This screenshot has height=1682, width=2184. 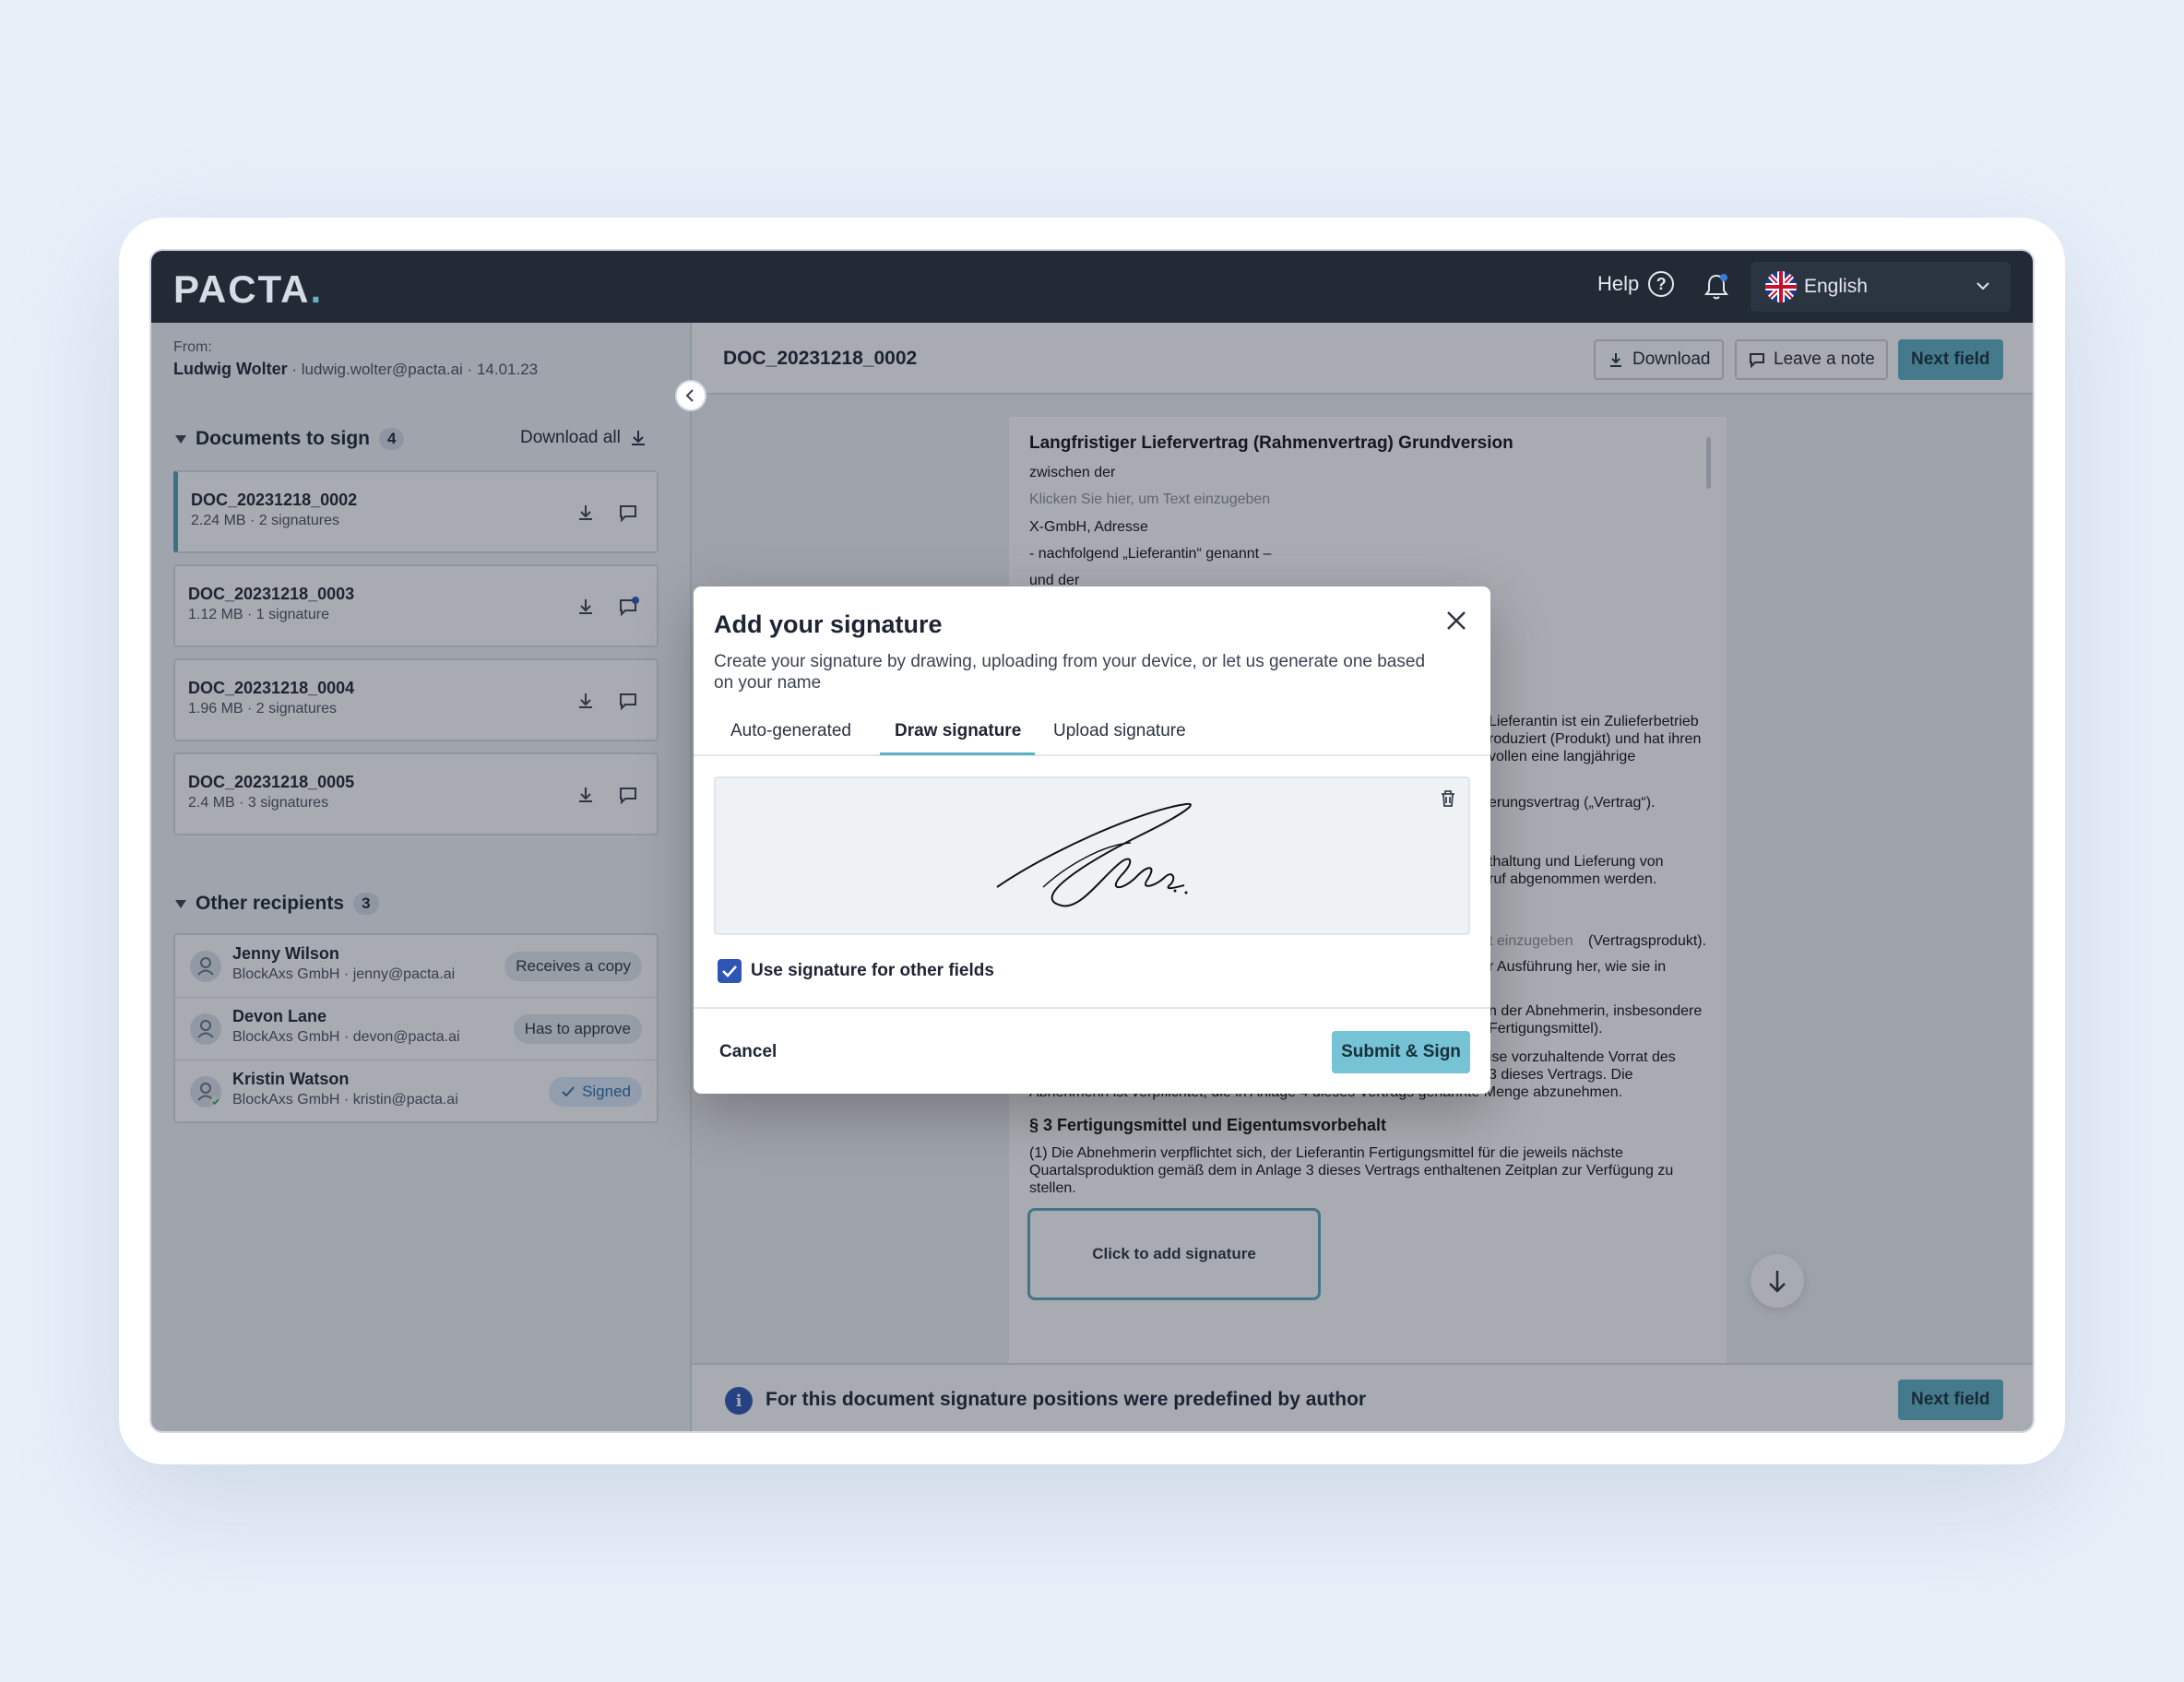 I want to click on language-select: English, so click(x=1881, y=287).